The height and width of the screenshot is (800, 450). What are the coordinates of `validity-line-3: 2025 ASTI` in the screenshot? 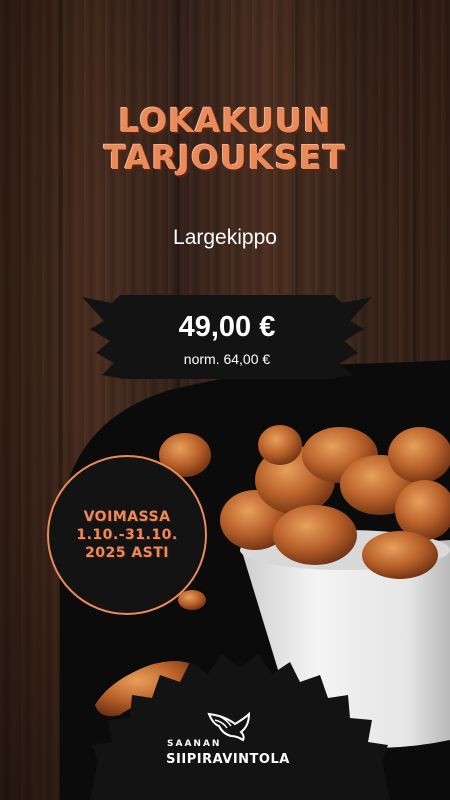 It's located at (126, 553).